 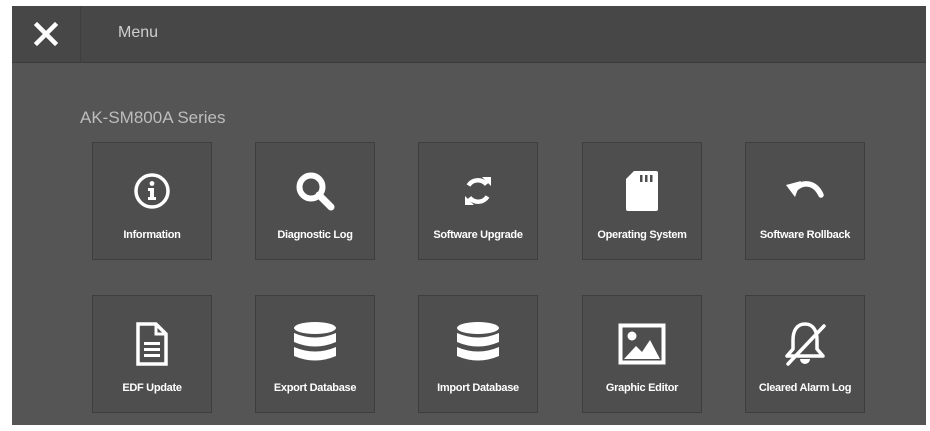 I want to click on tile-label: Graphic Editor, so click(x=642, y=388).